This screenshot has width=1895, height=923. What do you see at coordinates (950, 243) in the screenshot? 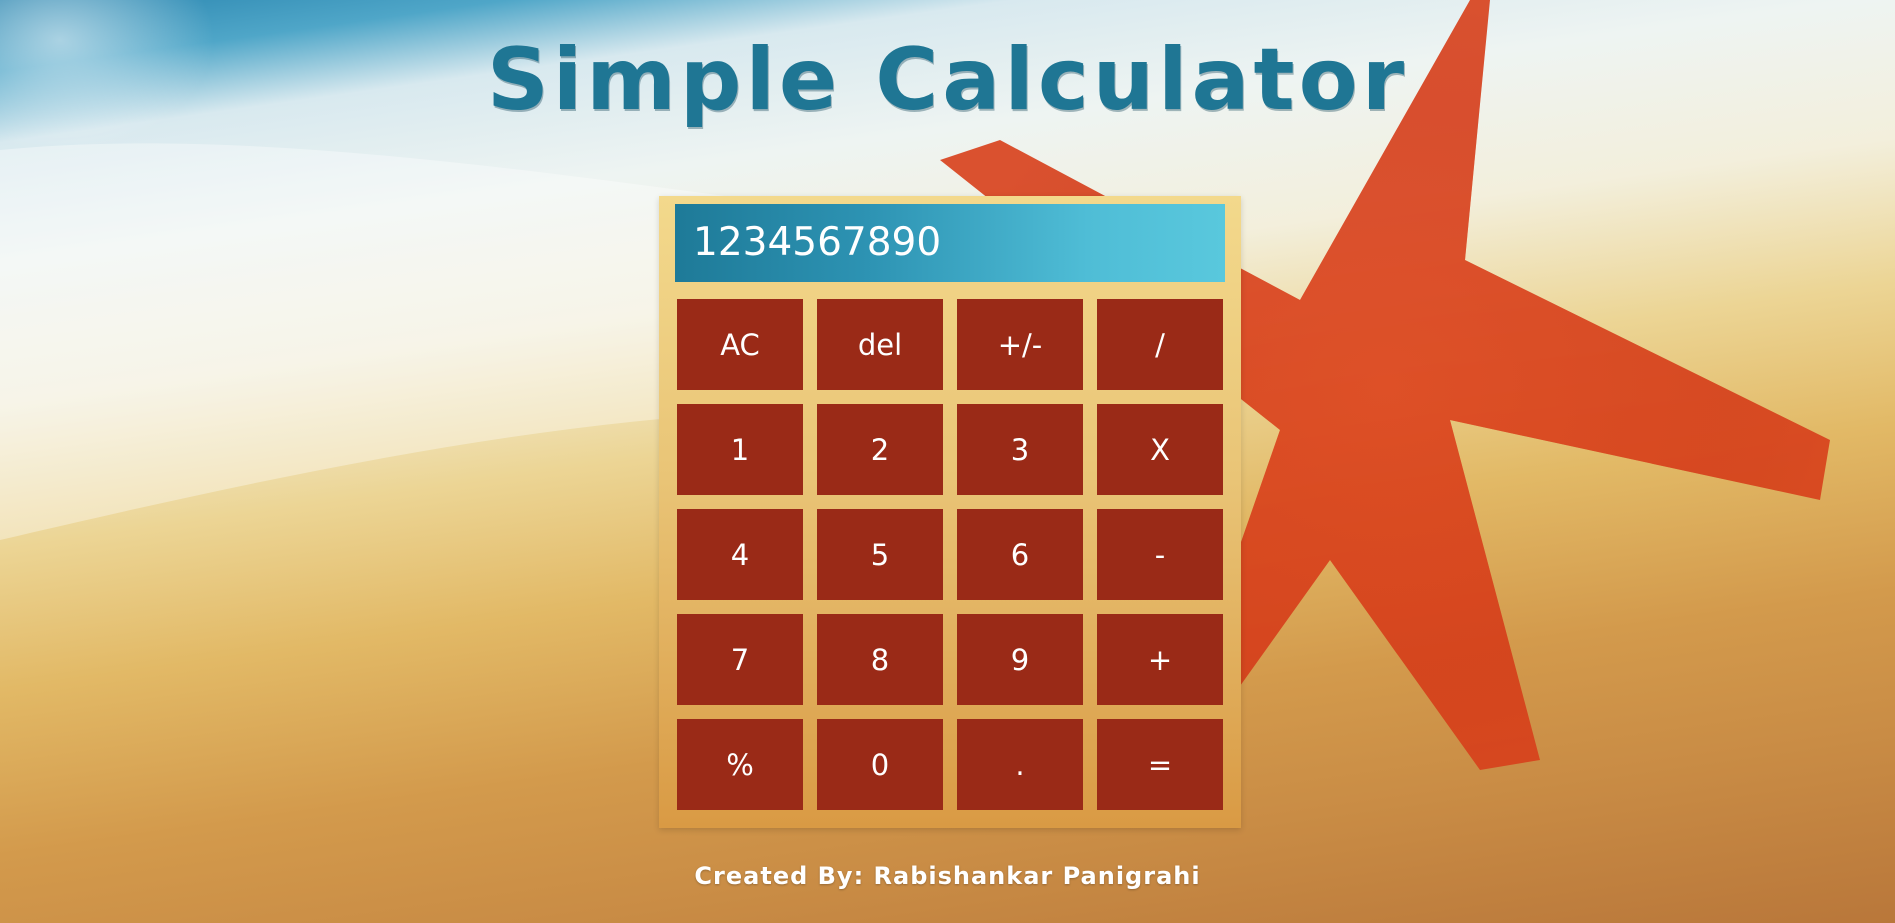
I see `calculator-display: 1234567890` at bounding box center [950, 243].